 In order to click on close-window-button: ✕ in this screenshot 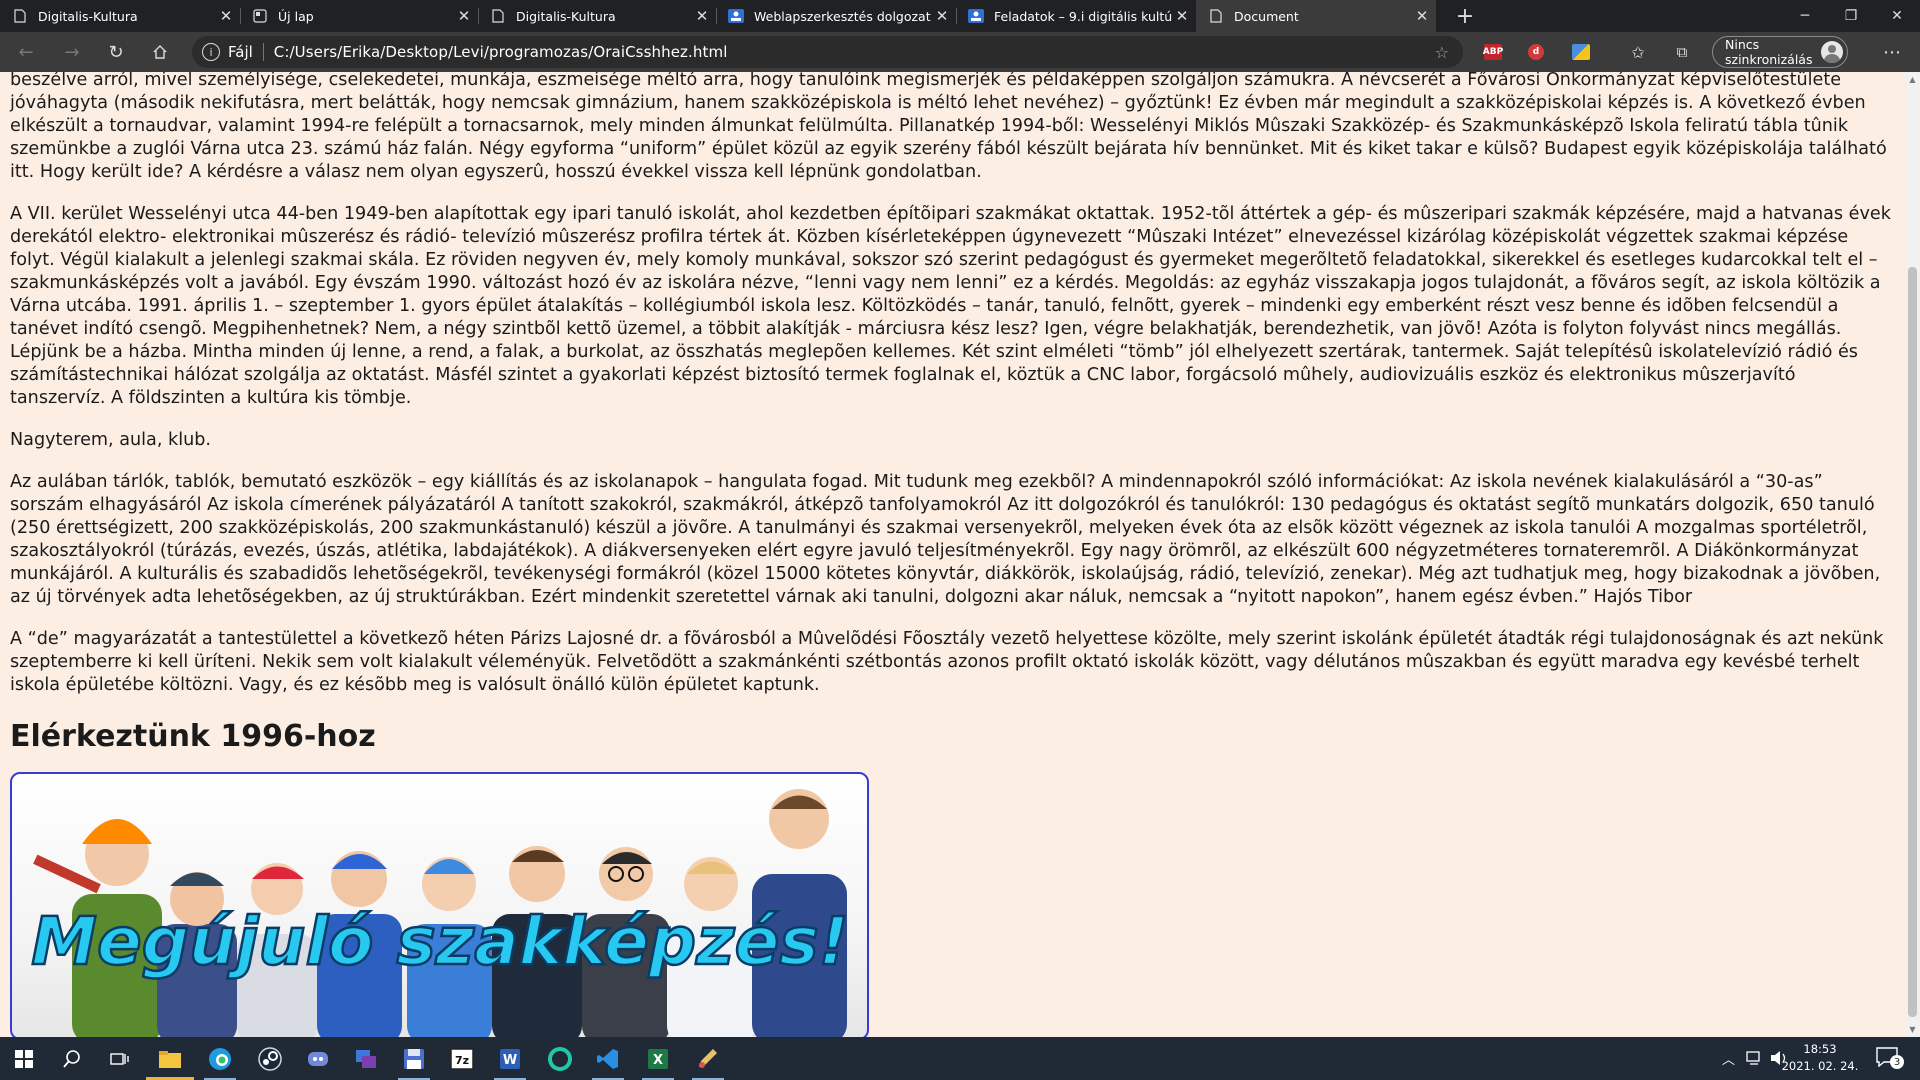, I will do `click(1897, 16)`.